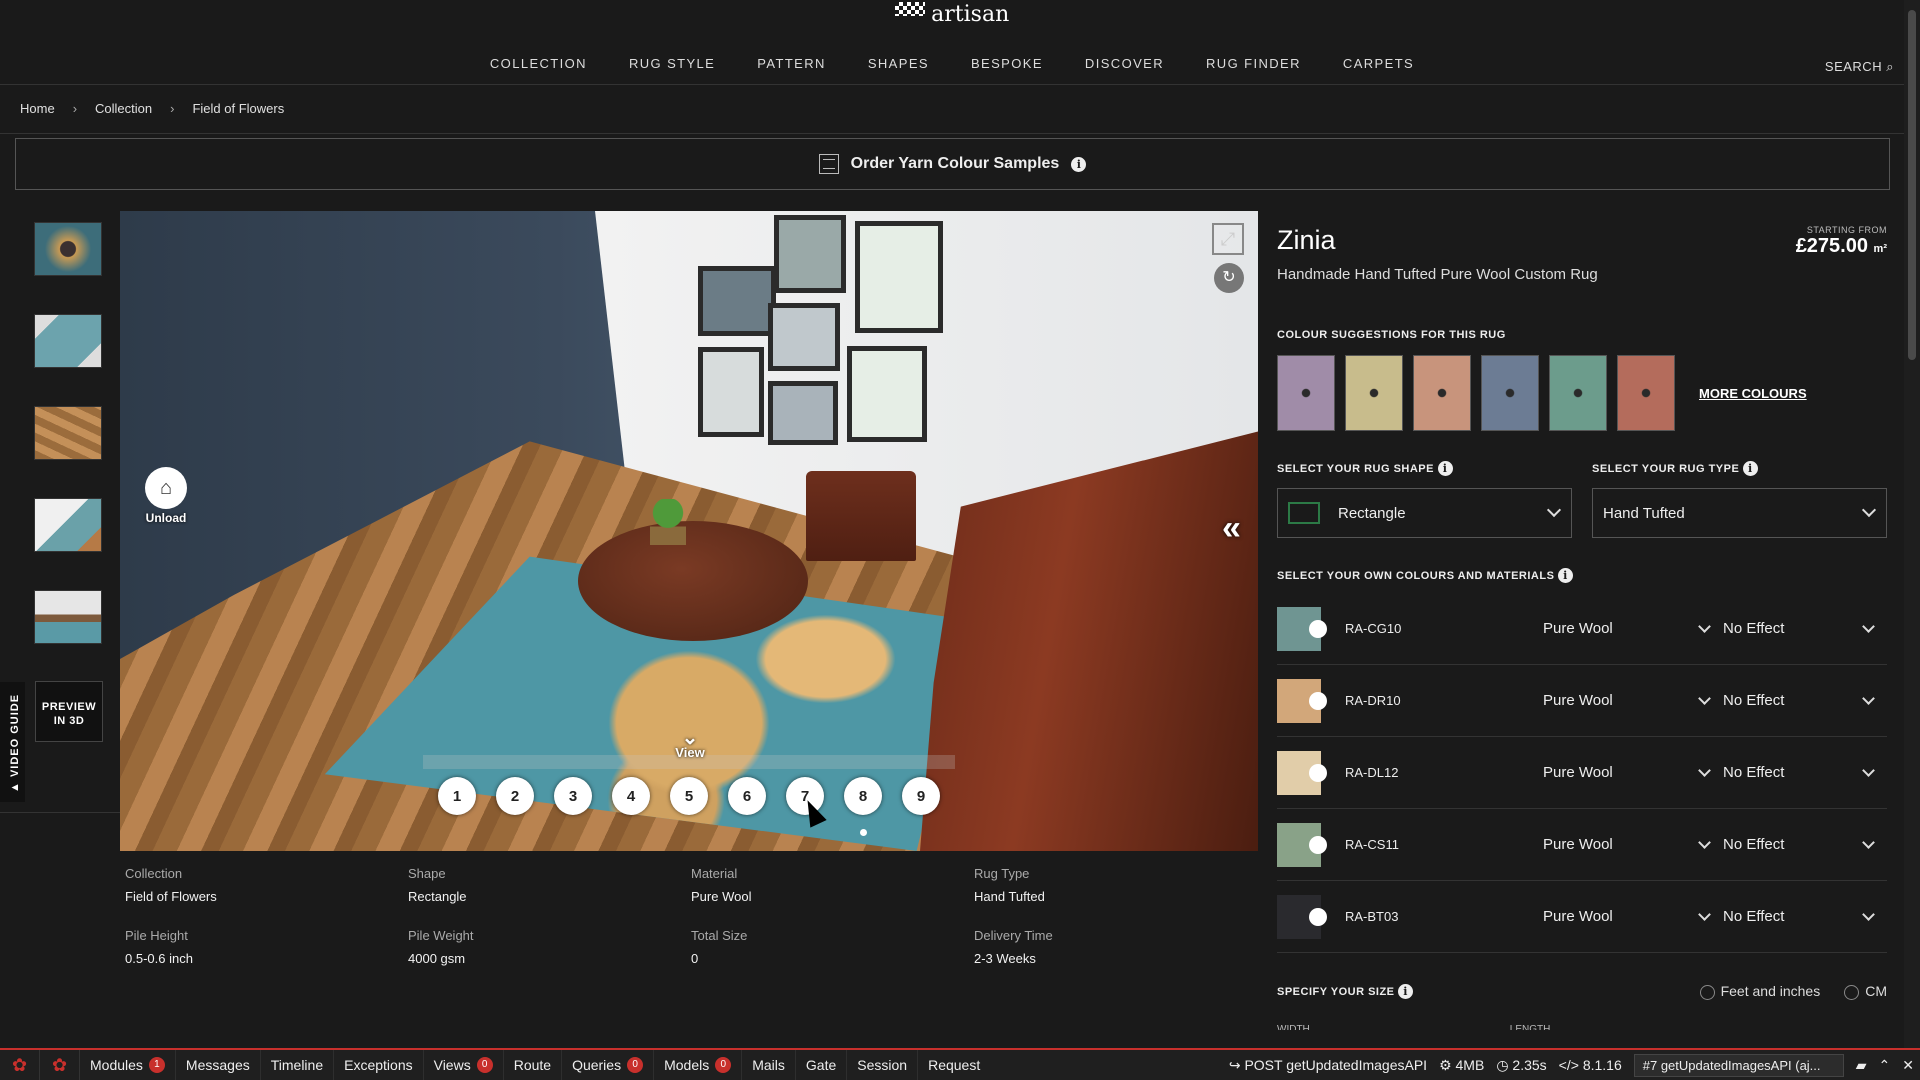  What do you see at coordinates (1739, 513) in the screenshot?
I see `rug-type-select: Hand Tufted` at bounding box center [1739, 513].